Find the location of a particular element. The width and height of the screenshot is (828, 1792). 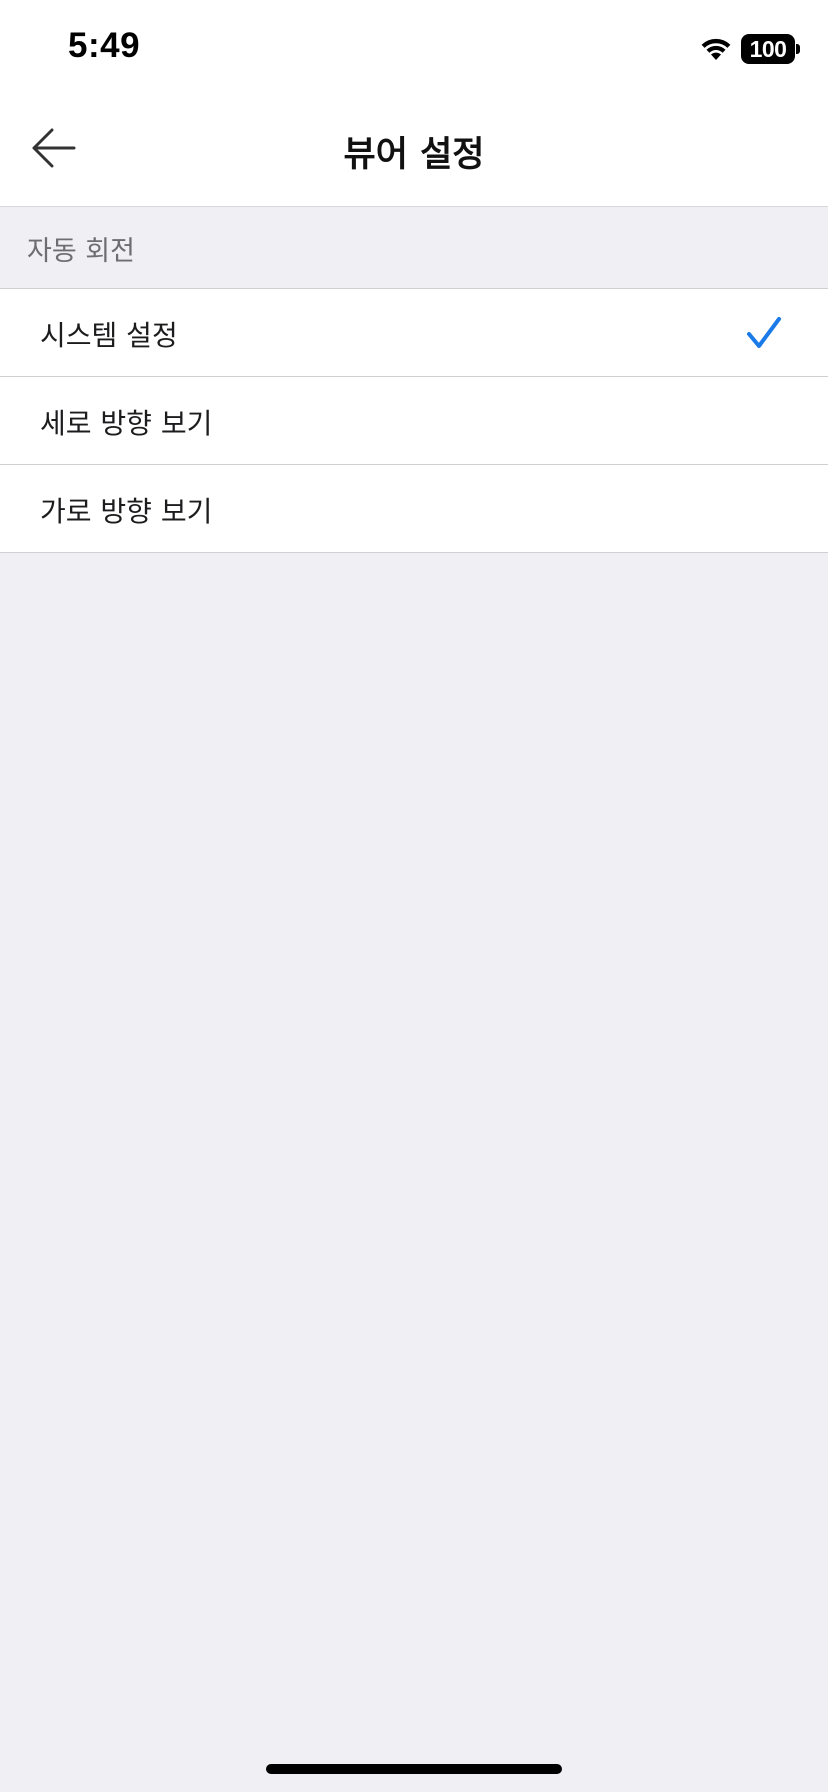

rotation-options-list: 시스템 설정 세로 방향 보기 가로 방향 보기 is located at coordinates (414, 420).